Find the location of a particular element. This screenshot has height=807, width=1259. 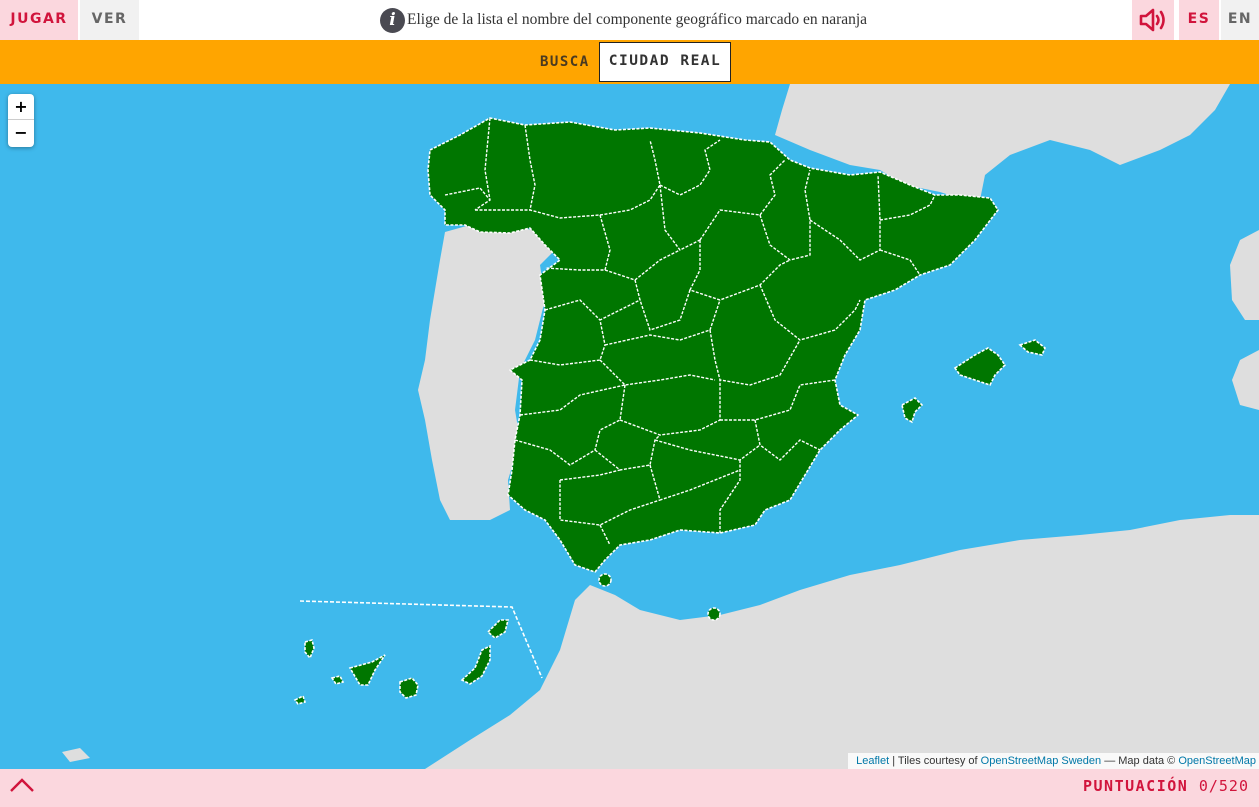

leaflet-link: Leaflet is located at coordinates (872, 761).